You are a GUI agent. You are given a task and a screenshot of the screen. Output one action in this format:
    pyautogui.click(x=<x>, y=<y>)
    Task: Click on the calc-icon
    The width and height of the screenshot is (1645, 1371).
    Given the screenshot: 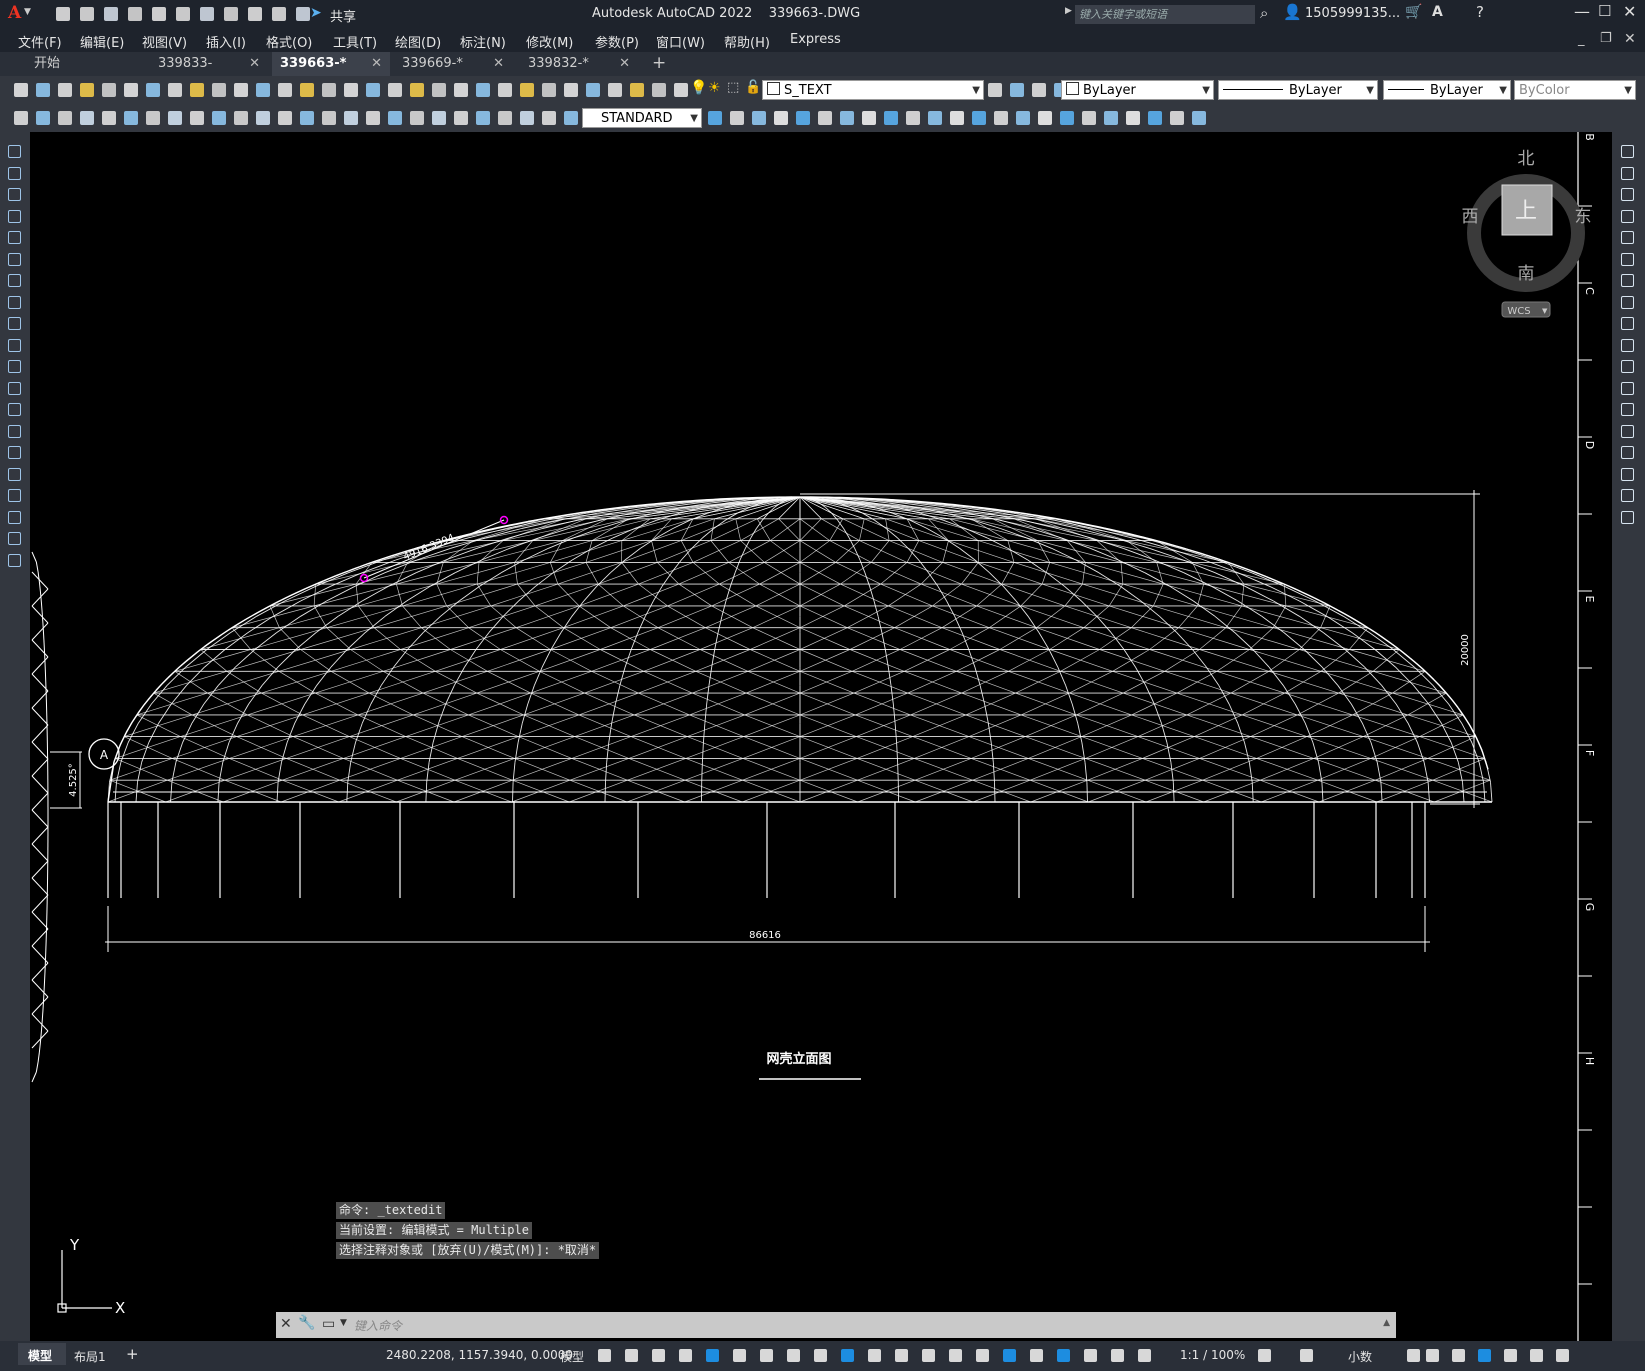 What is the action you would take?
    pyautogui.click(x=505, y=90)
    